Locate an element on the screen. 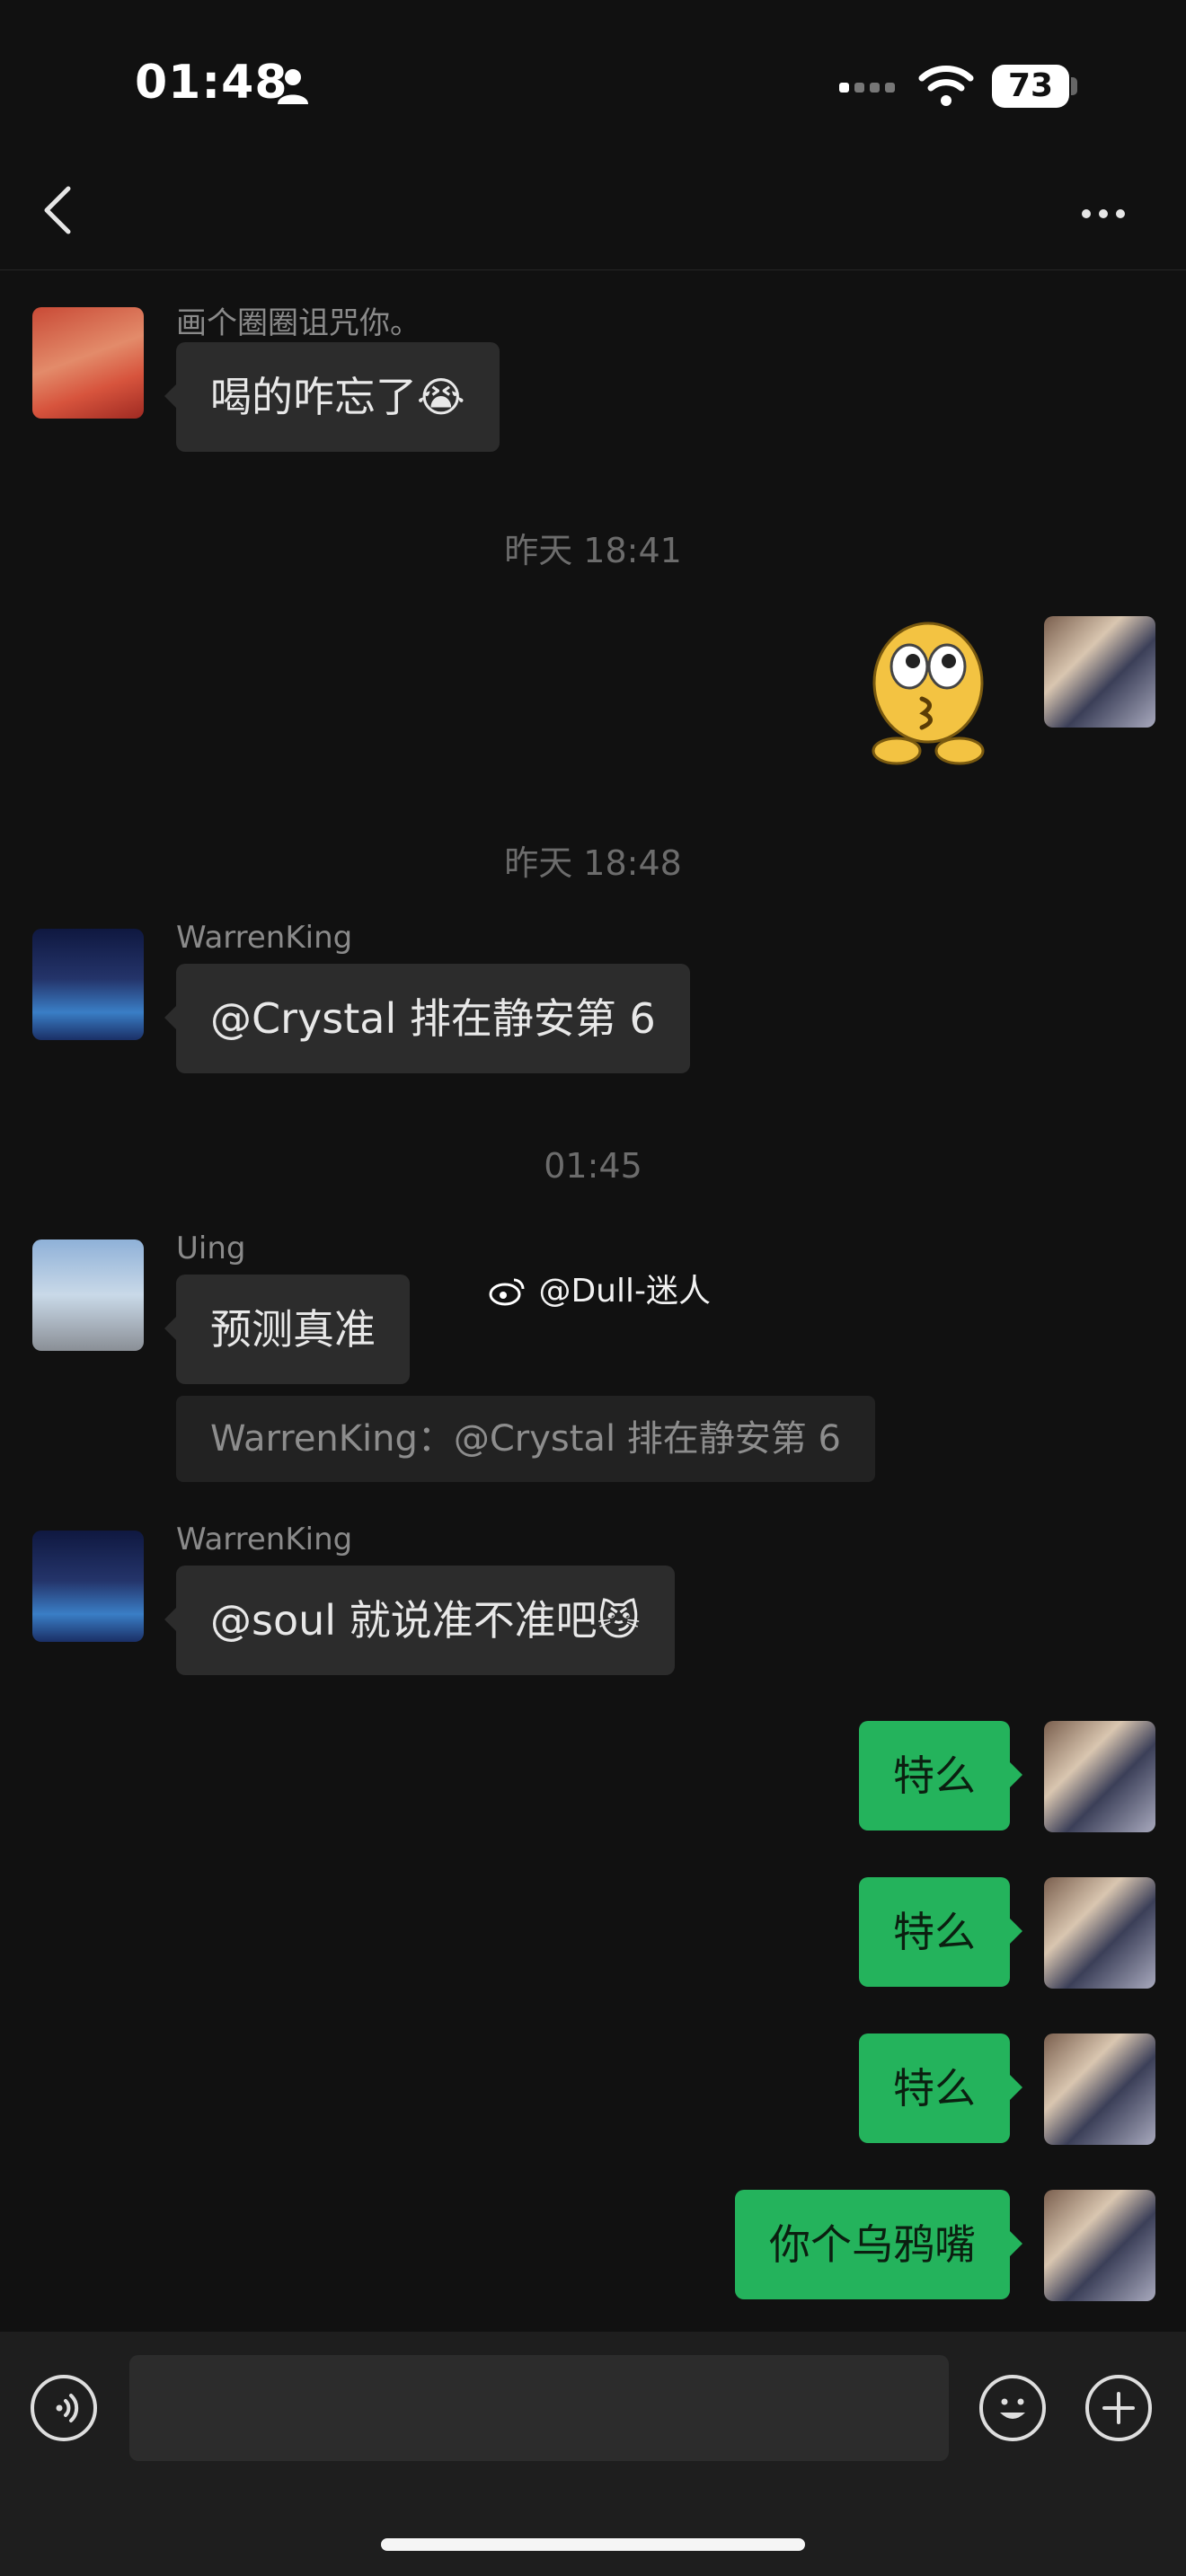  timestamp: 昨天 18:41 is located at coordinates (593, 550).